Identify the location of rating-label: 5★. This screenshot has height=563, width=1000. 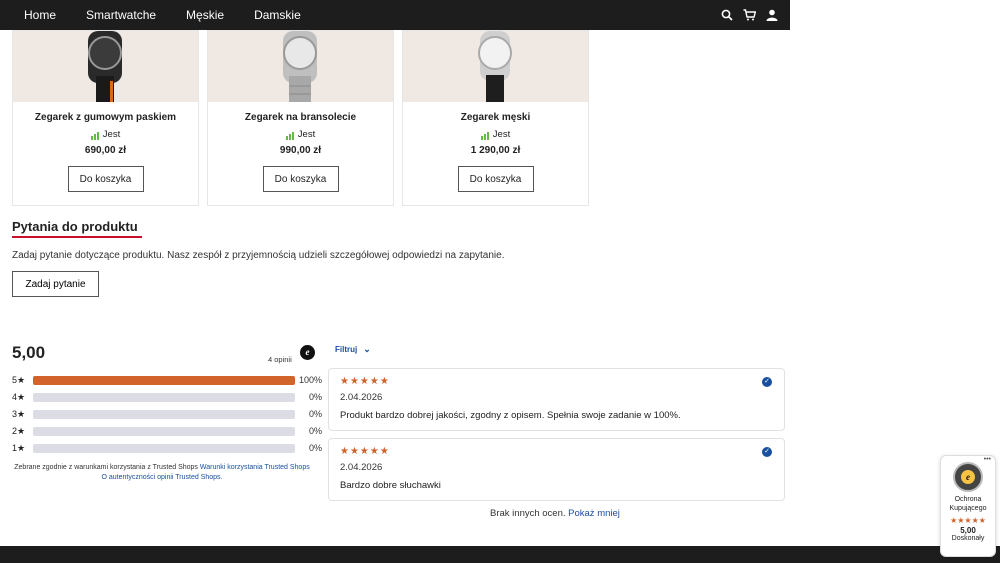
(19, 379).